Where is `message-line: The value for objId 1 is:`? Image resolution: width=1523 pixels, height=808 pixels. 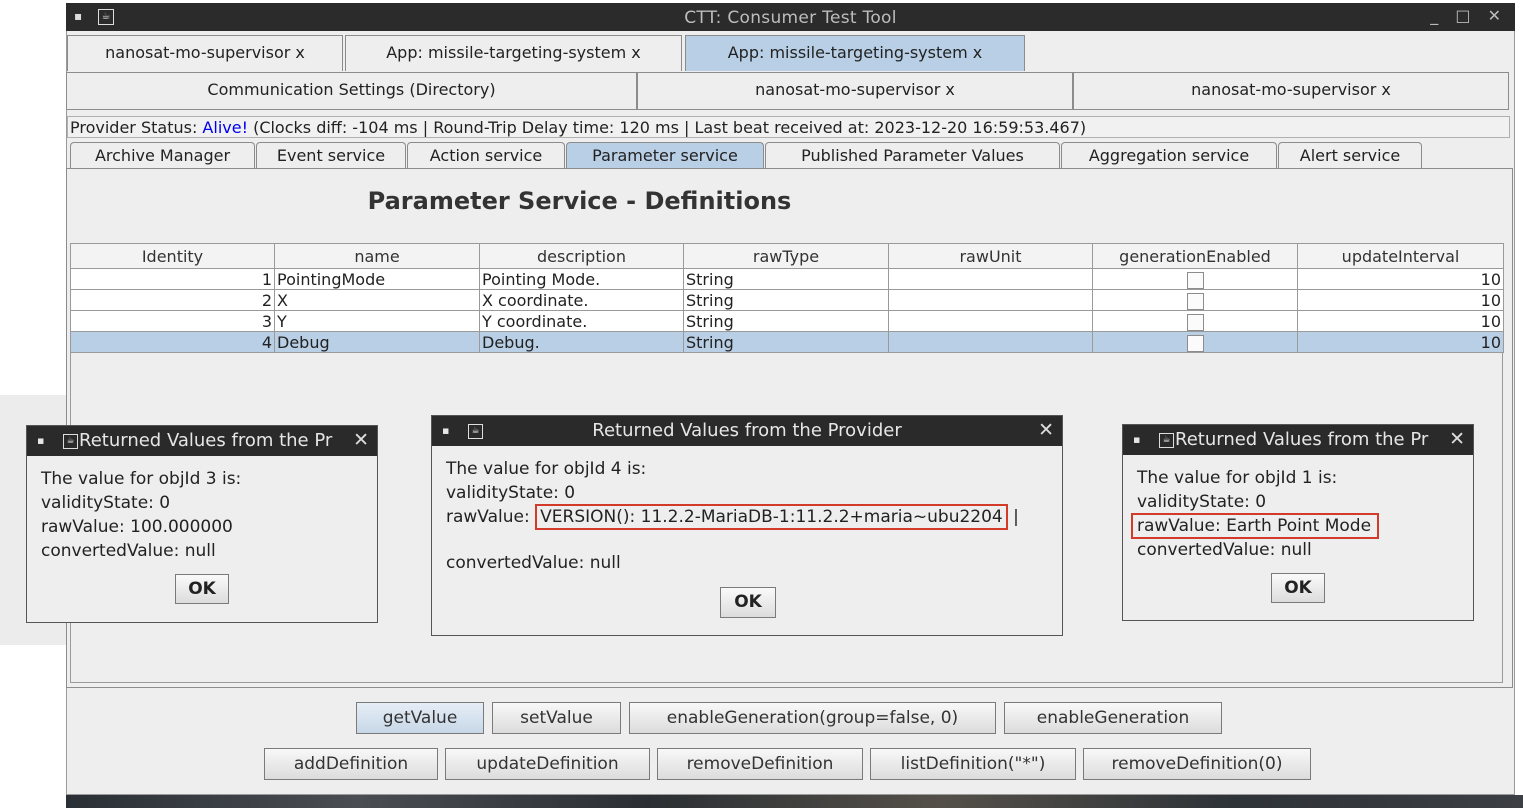 message-line: The value for objId 1 is: is located at coordinates (1237, 478).